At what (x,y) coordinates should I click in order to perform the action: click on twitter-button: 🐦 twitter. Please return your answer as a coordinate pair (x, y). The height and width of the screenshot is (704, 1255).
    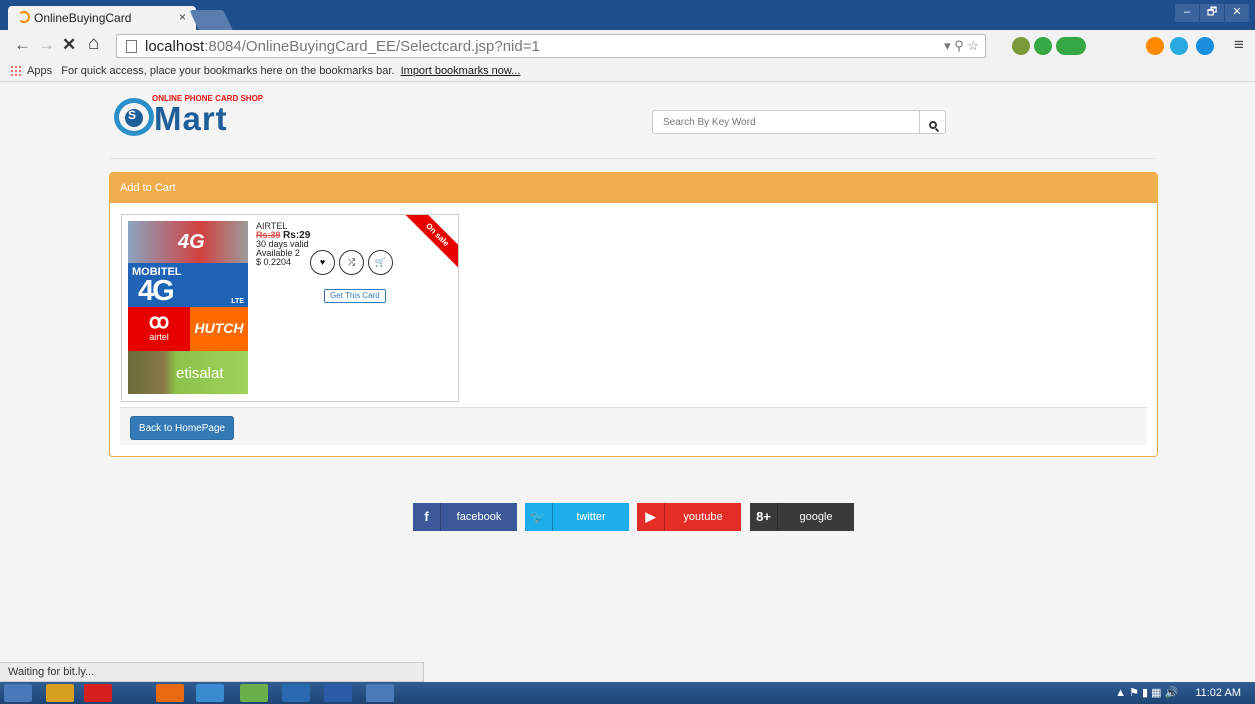
    Looking at the image, I should click on (577, 517).